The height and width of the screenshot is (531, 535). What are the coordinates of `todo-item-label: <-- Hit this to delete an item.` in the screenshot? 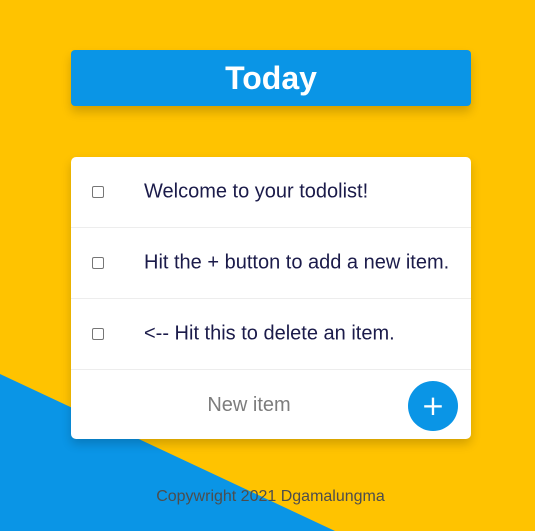 It's located at (269, 333).